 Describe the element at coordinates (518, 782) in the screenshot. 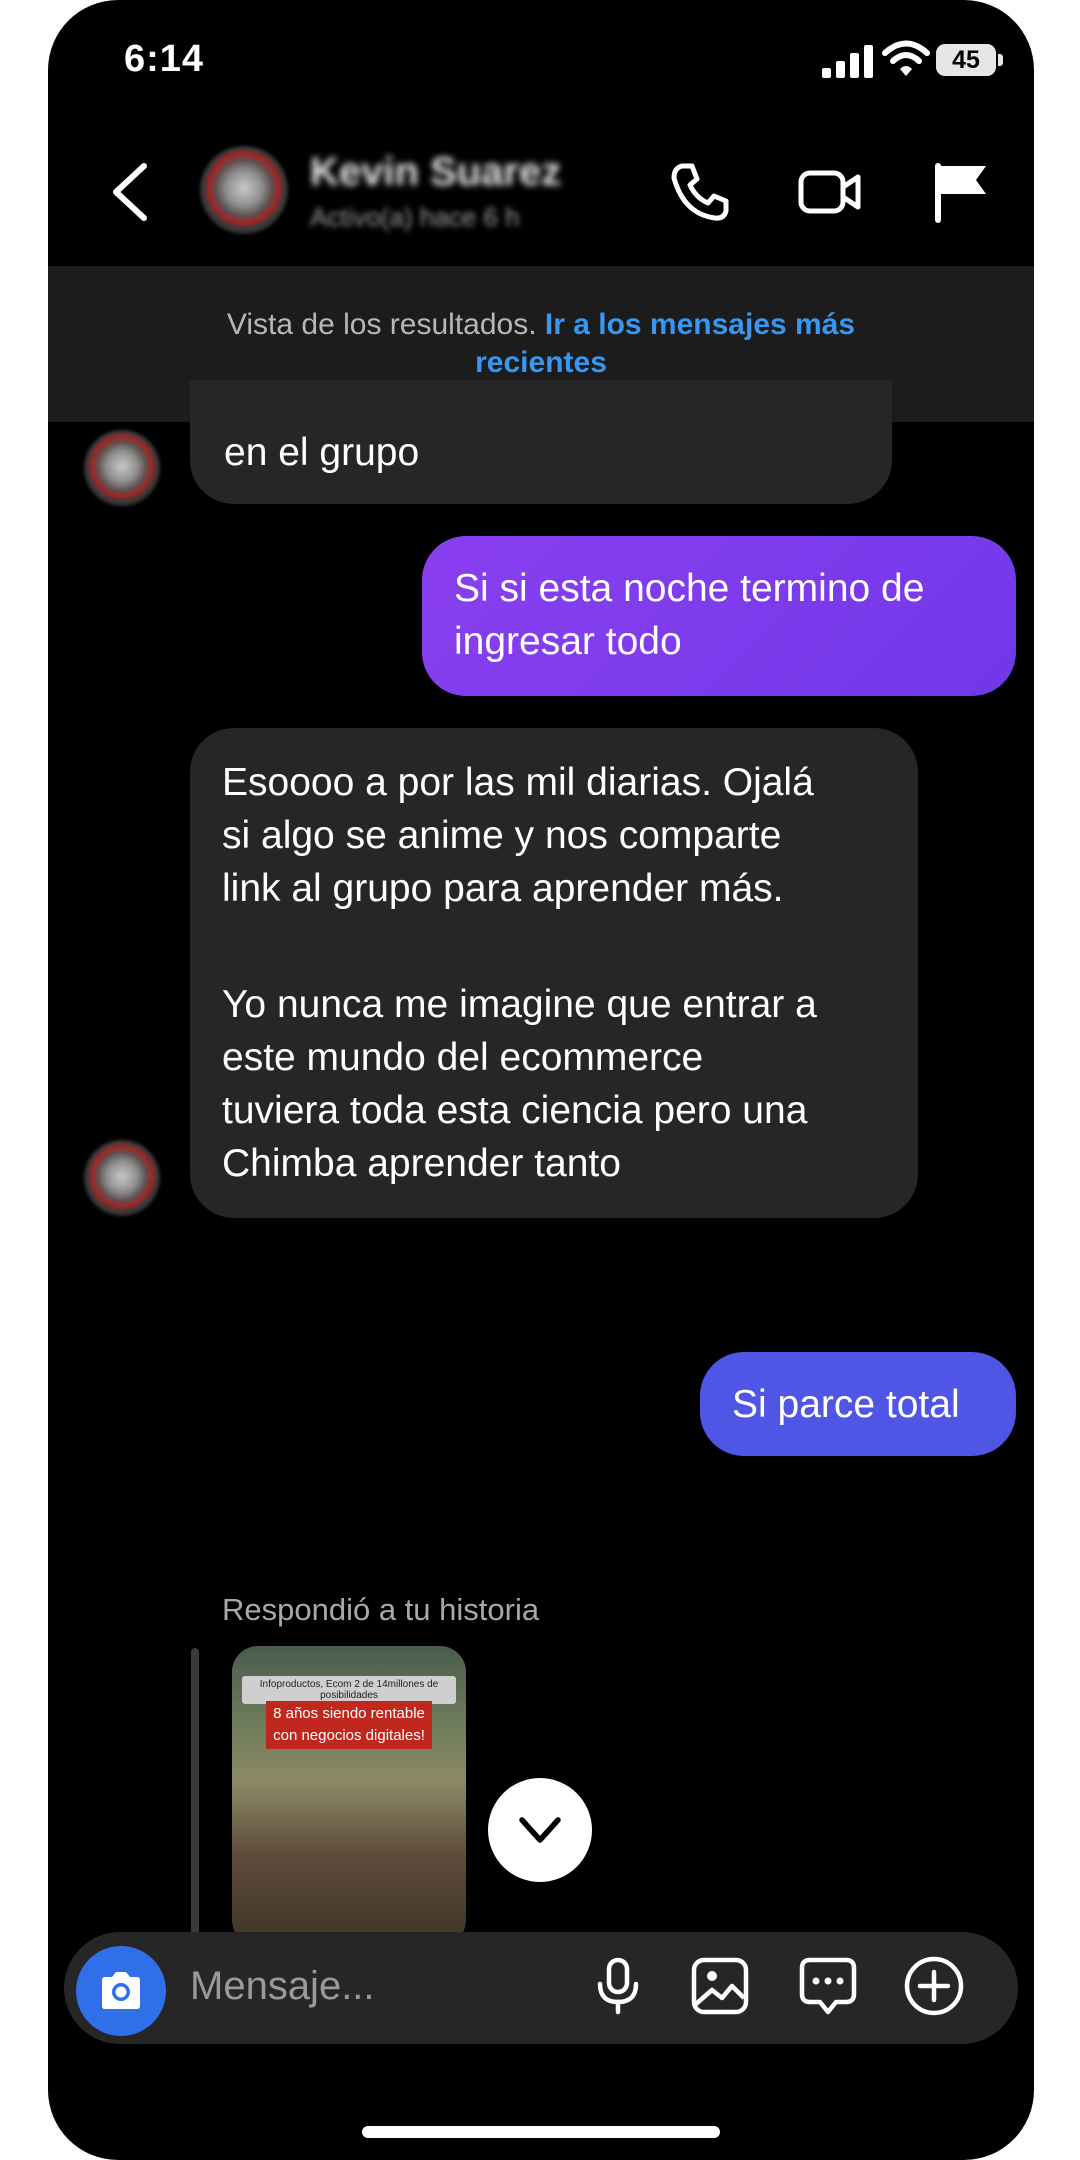

I see `message-line: Esoooo a por las mil diarias. Ojalá` at that location.